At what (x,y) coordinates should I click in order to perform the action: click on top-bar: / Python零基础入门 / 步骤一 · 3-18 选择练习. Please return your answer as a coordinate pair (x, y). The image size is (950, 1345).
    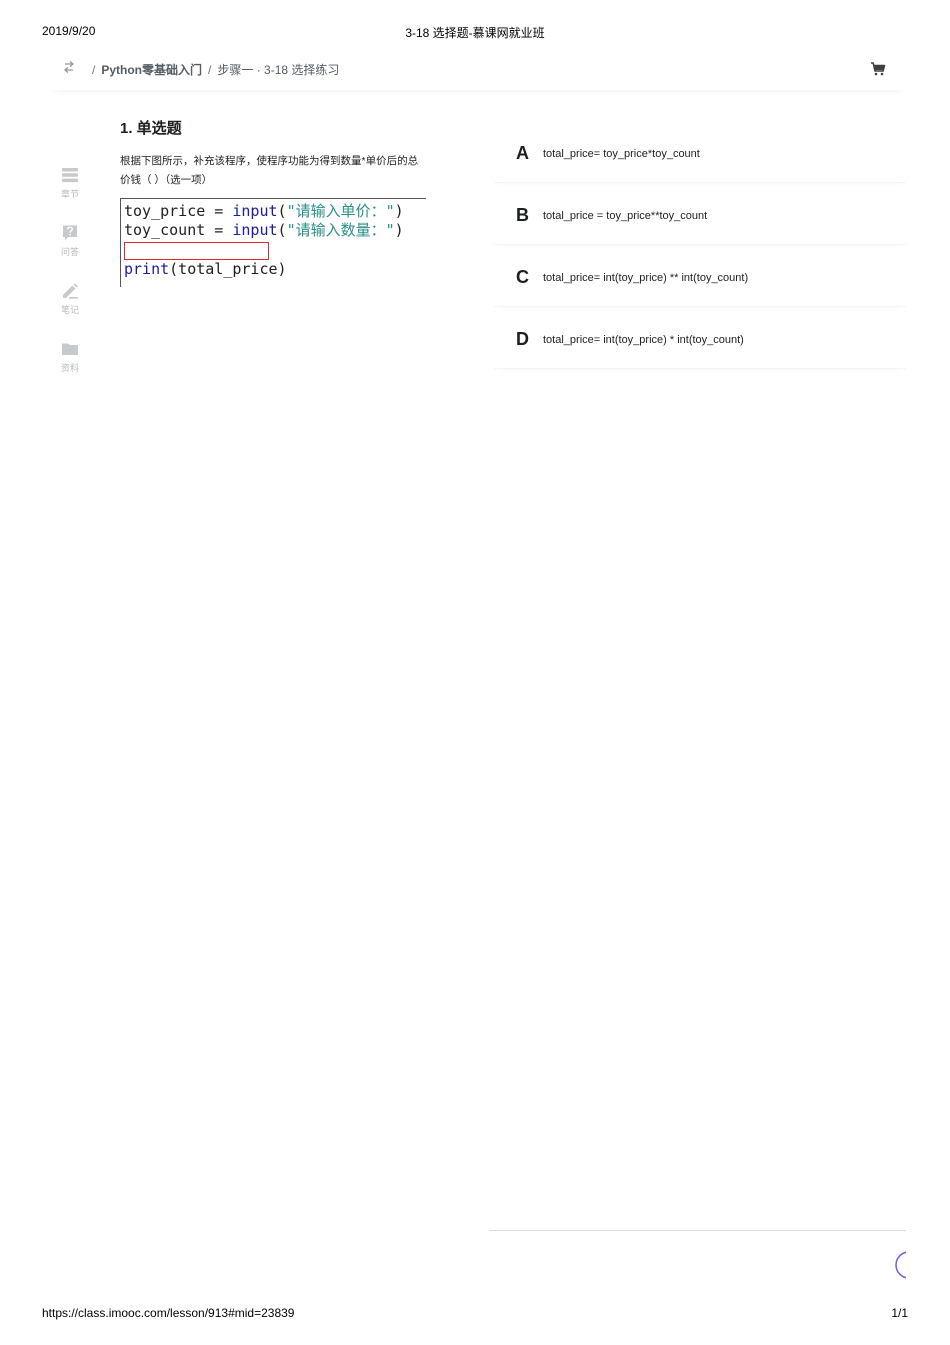
    Looking at the image, I should click on (477, 71).